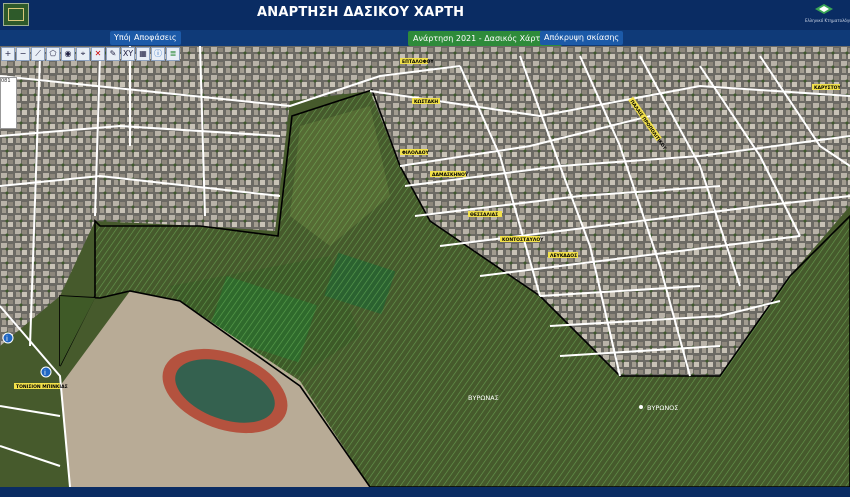 The image size is (850, 497). I want to click on map-toolbar: + − ⟋ ⬠ ◉ ⌖ ✕ ✎ XY ▦ ⓘ ≣, so click(90, 54).